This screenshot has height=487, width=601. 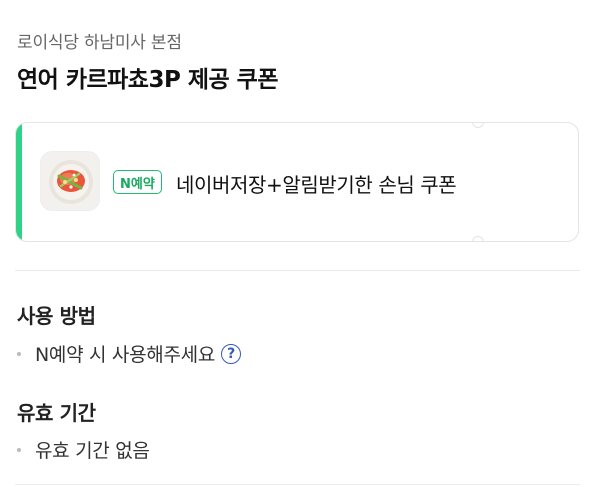 What do you see at coordinates (99, 40) in the screenshot?
I see `store-name: 로이식당 하남미사 본점` at bounding box center [99, 40].